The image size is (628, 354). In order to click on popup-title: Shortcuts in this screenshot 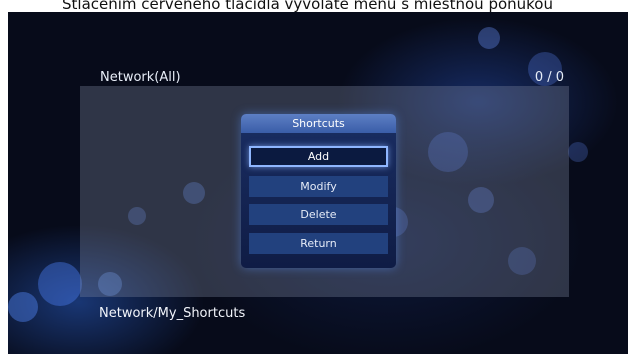, I will do `click(318, 123)`.